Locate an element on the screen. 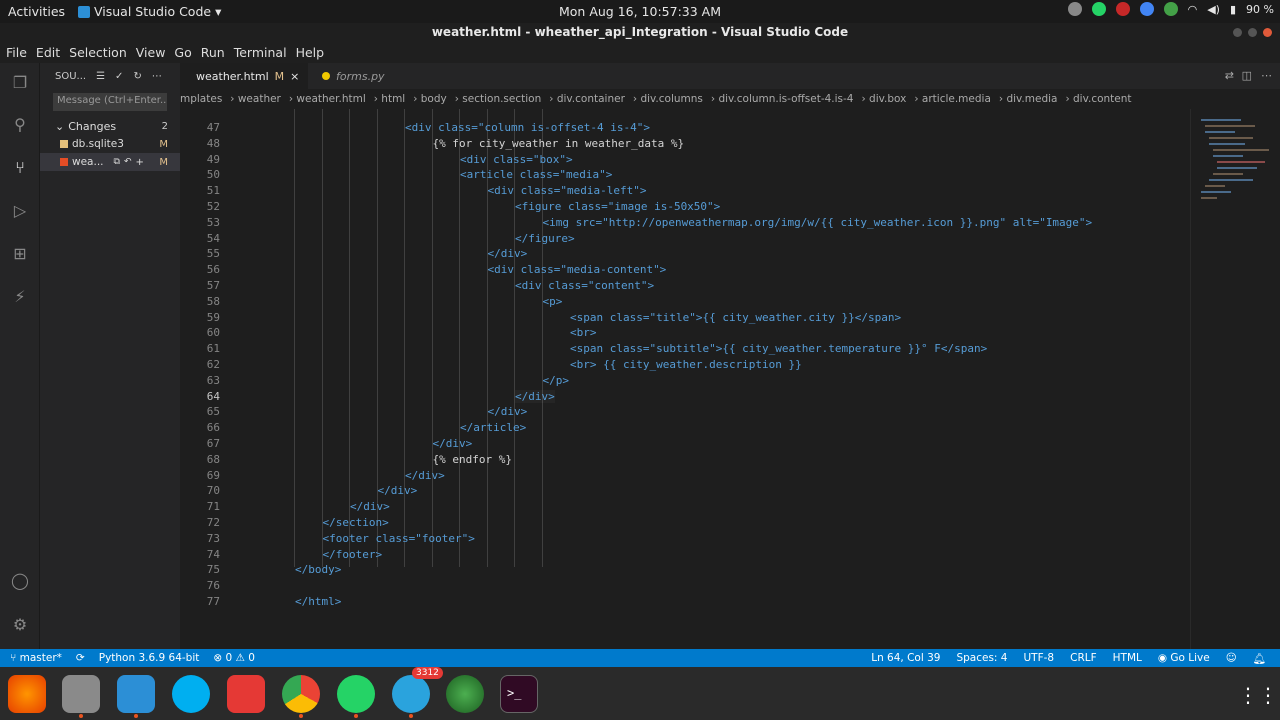  settings-gear-icon: ⚙ is located at coordinates (20, 625).